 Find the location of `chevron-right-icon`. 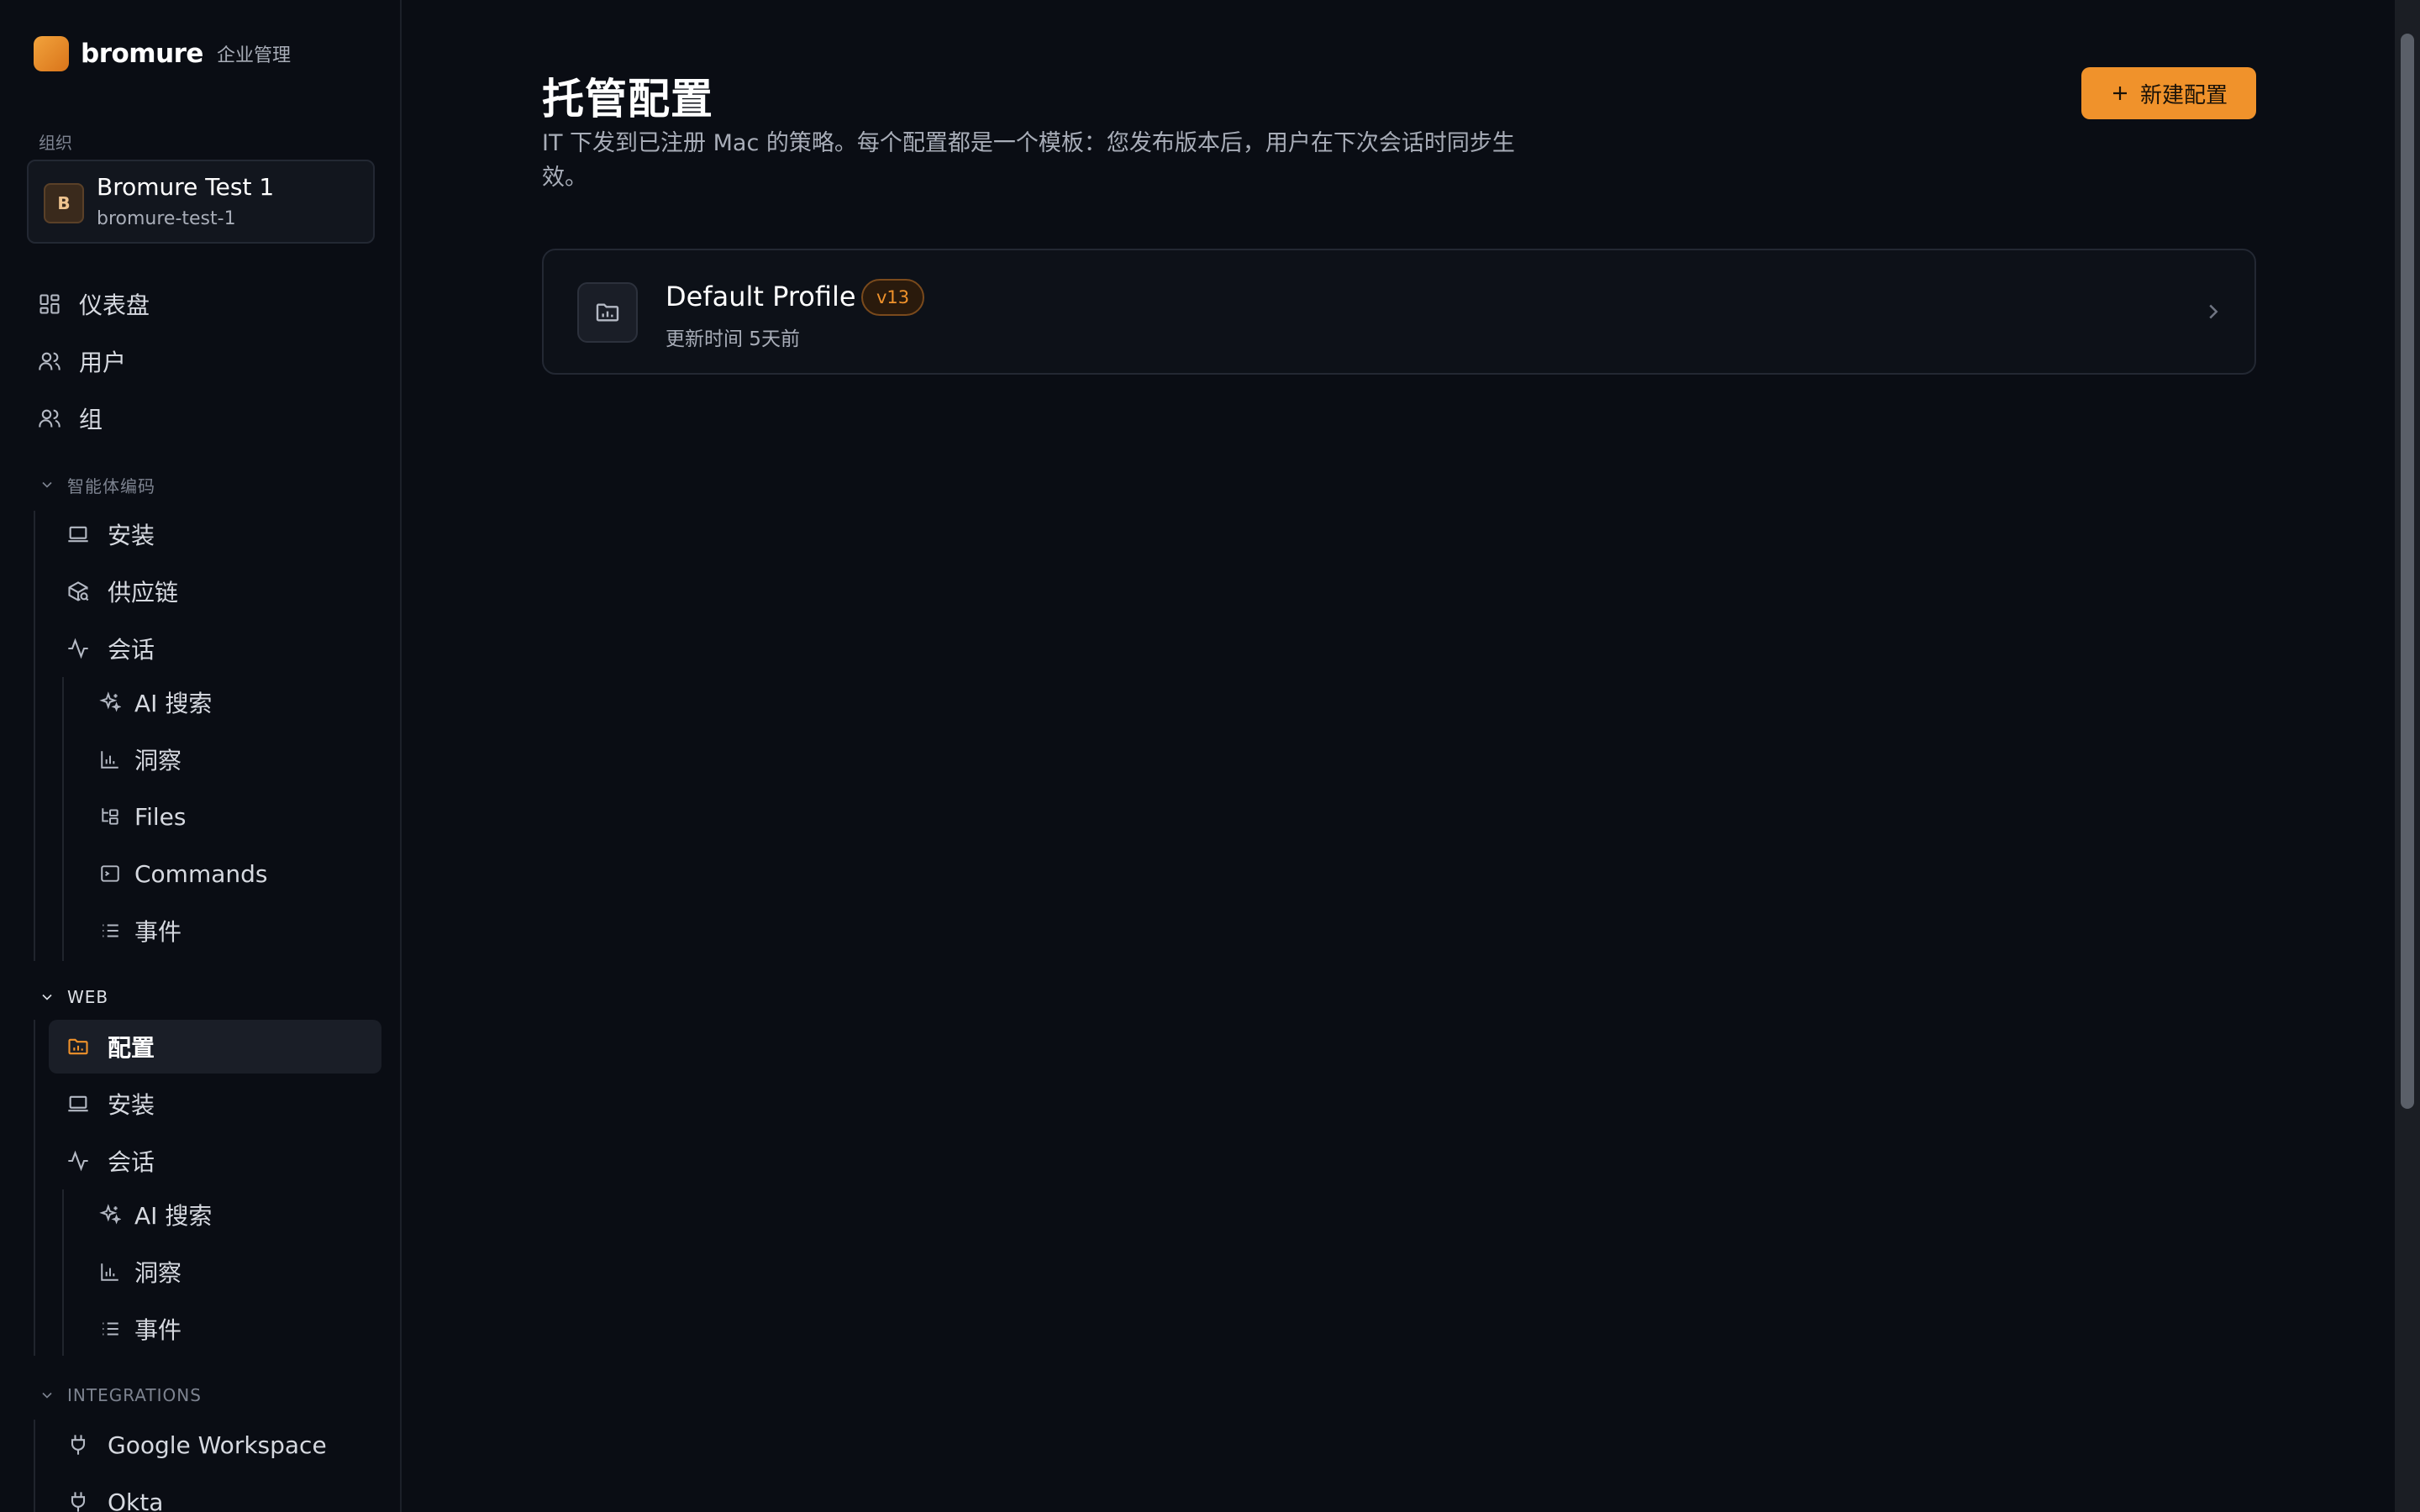

chevron-right-icon is located at coordinates (2213, 311).